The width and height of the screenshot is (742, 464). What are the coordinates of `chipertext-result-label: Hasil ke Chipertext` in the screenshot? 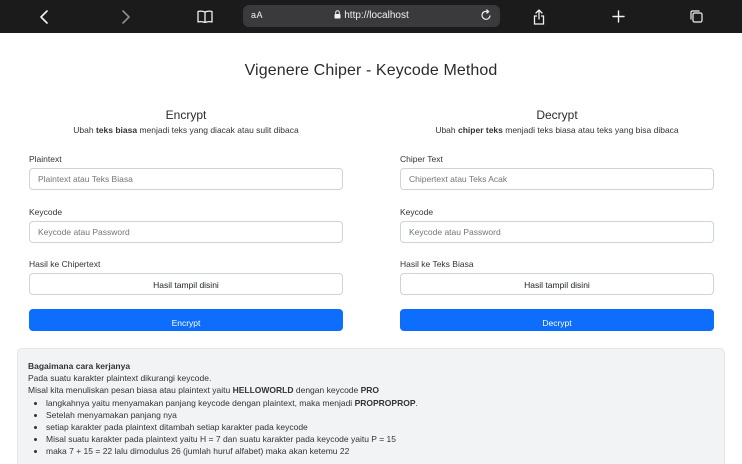 It's located at (65, 264).